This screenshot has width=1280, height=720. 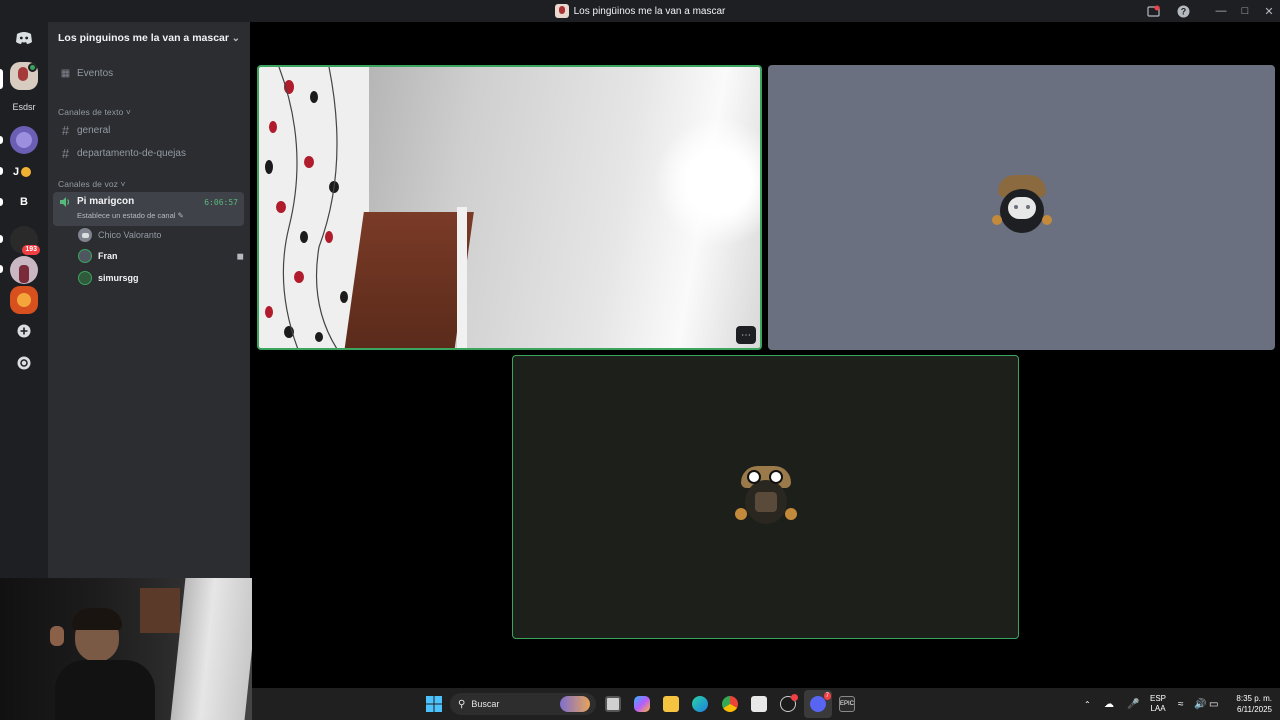 What do you see at coordinates (759, 704) in the screenshot?
I see `store-icon` at bounding box center [759, 704].